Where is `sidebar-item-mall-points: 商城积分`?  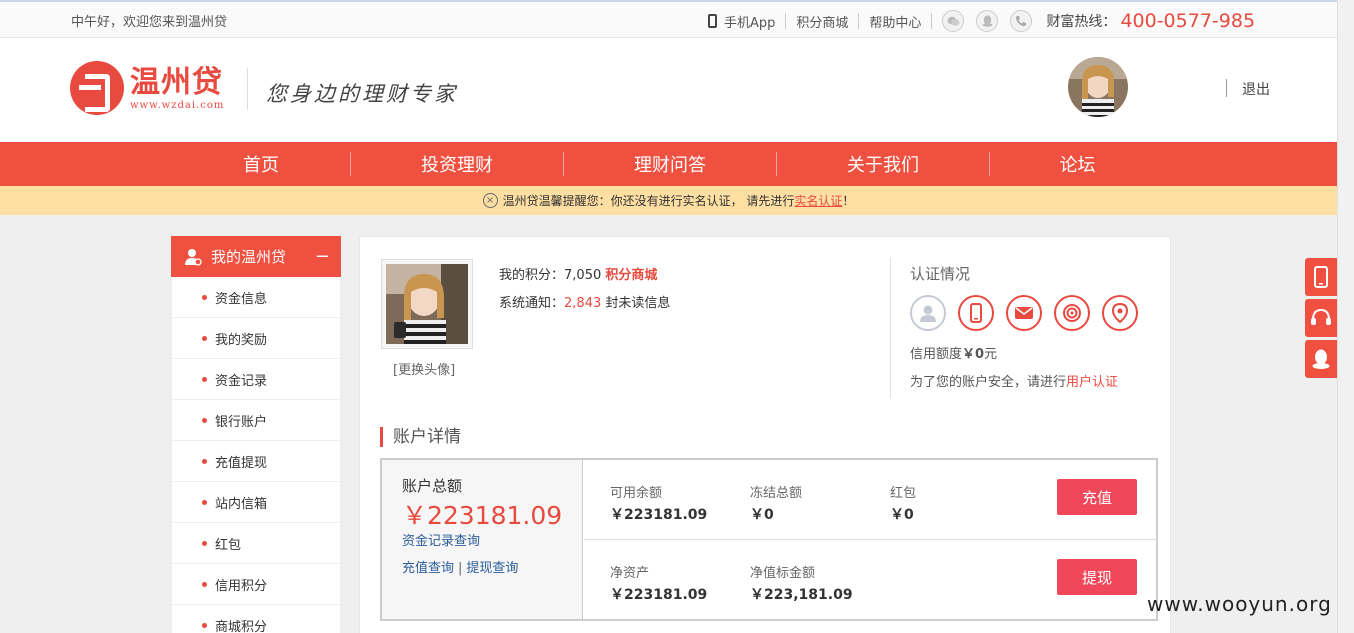
sidebar-item-mall-points: 商城积分 is located at coordinates (256, 619).